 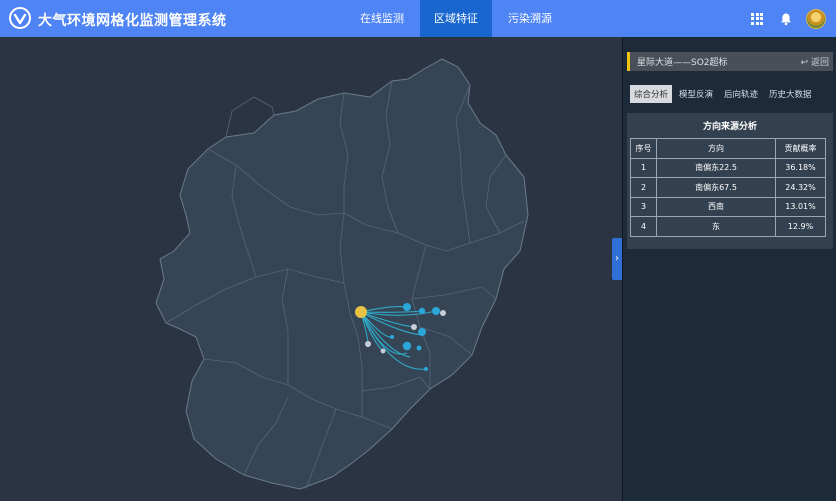 What do you see at coordinates (361, 312) in the screenshot?
I see `source-station-point` at bounding box center [361, 312].